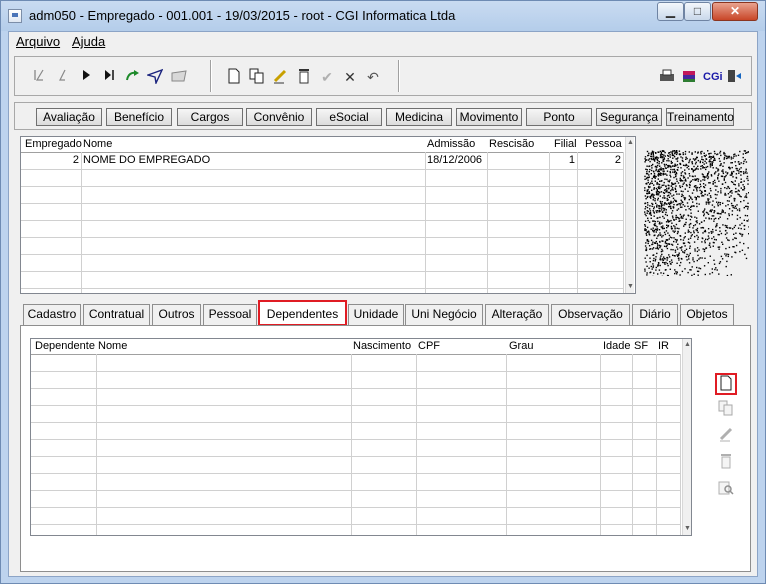 The image size is (766, 584). What do you see at coordinates (349, 117) in the screenshot?
I see `esocial-button: eSocial` at bounding box center [349, 117].